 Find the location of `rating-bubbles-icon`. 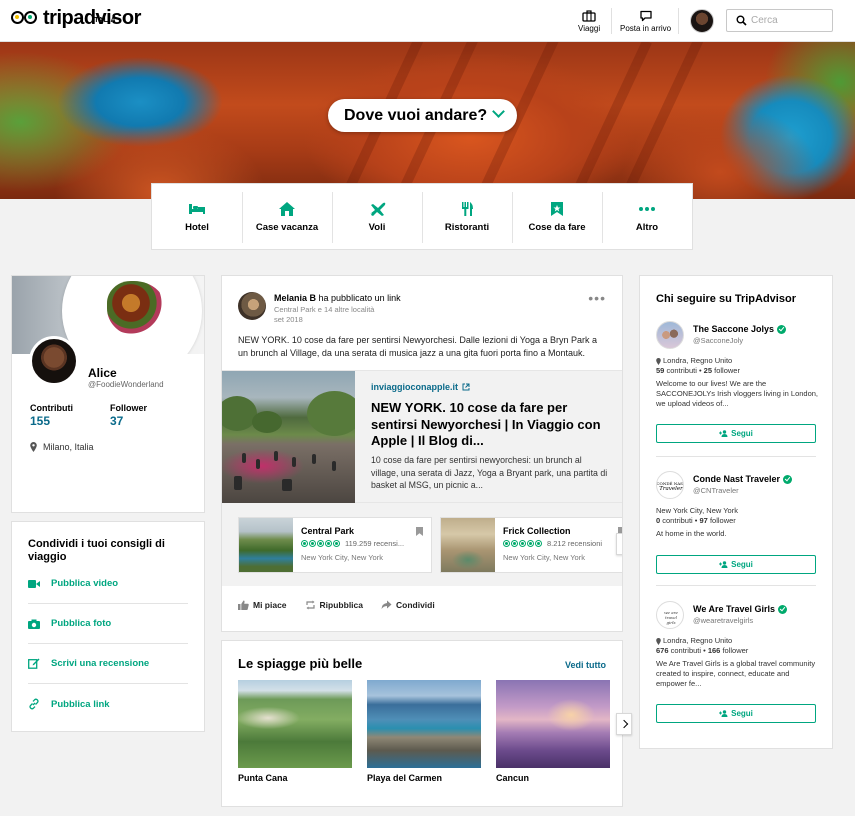

rating-bubbles-icon is located at coordinates (321, 543).